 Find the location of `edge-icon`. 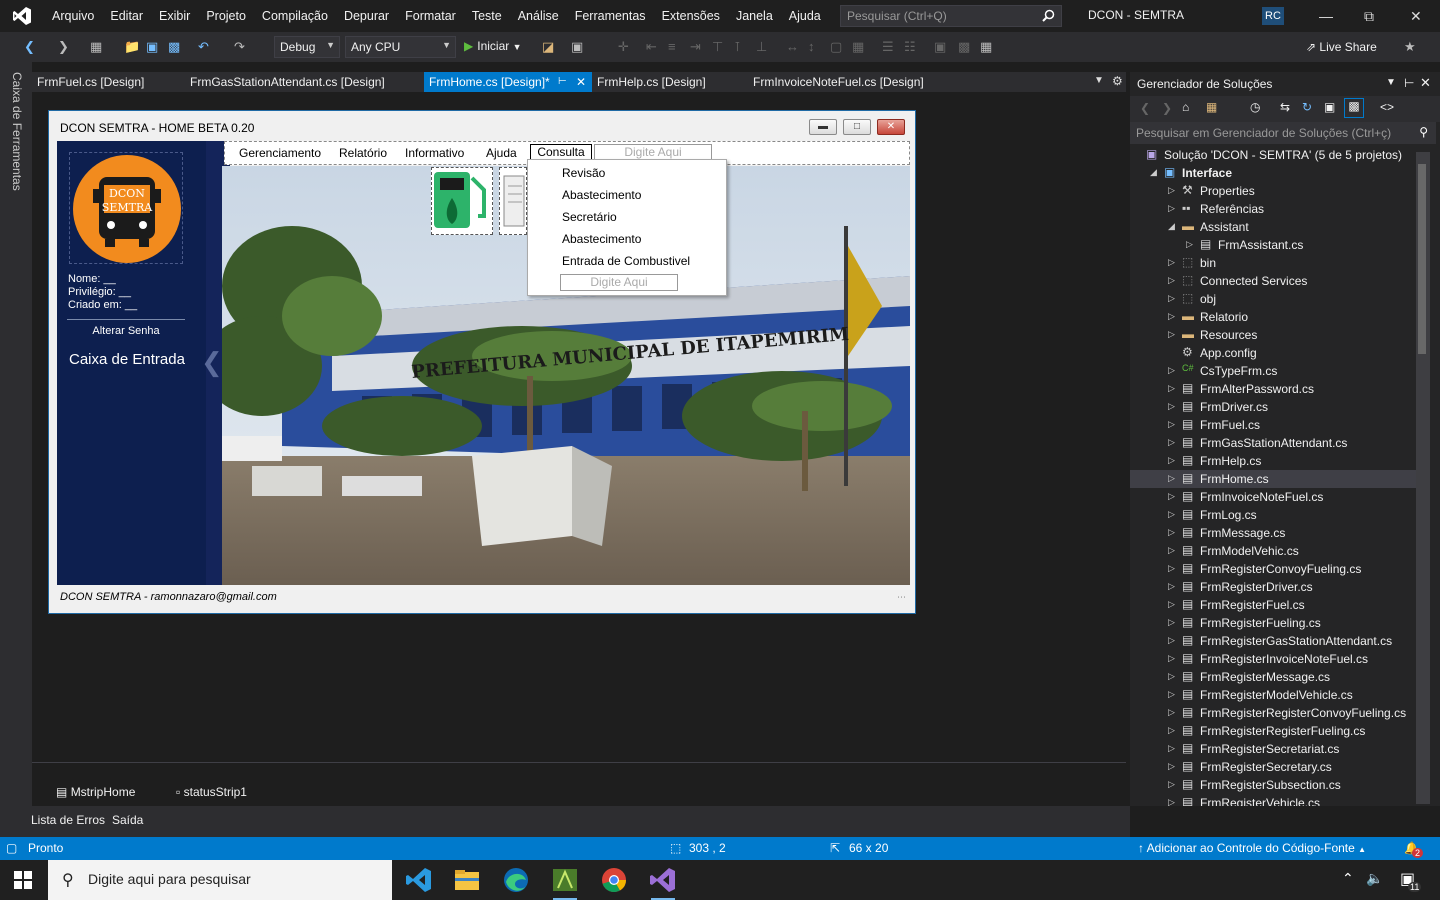

edge-icon is located at coordinates (516, 880).